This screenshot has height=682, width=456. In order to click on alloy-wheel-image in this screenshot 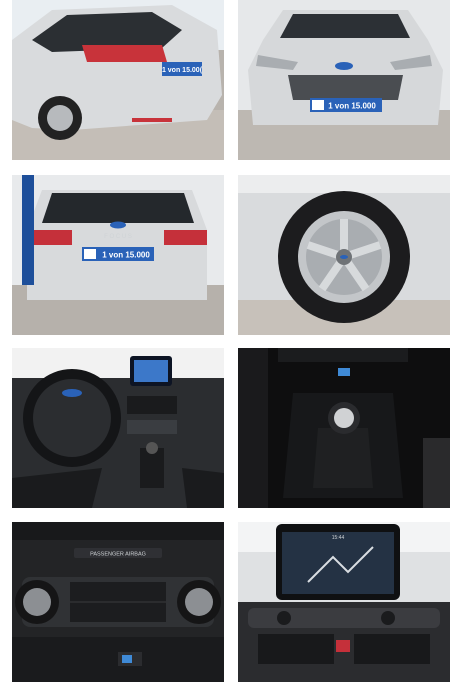, I will do `click(344, 255)`.